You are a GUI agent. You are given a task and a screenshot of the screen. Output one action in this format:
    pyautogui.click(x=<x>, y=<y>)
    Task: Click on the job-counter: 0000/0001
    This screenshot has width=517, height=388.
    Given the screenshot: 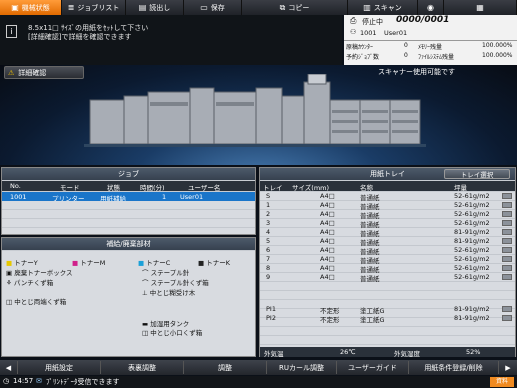 What is the action you would take?
    pyautogui.click(x=423, y=20)
    